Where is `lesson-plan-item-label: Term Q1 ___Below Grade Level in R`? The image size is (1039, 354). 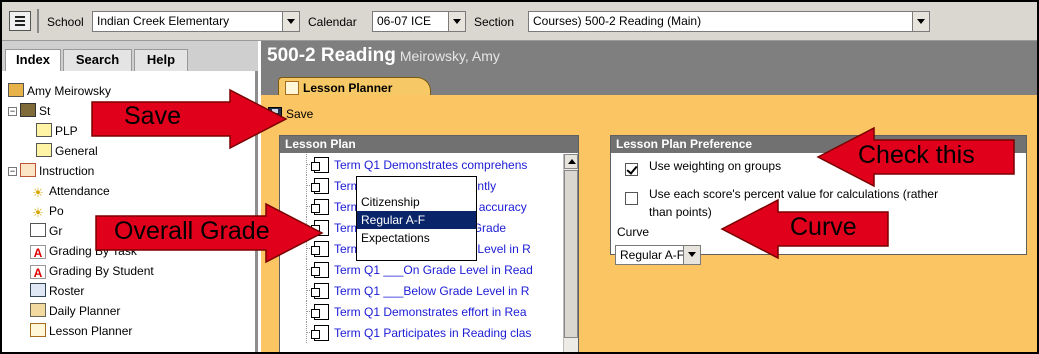
lesson-plan-item-label: Term Q1 ___Below Grade Level in R is located at coordinates (431, 291).